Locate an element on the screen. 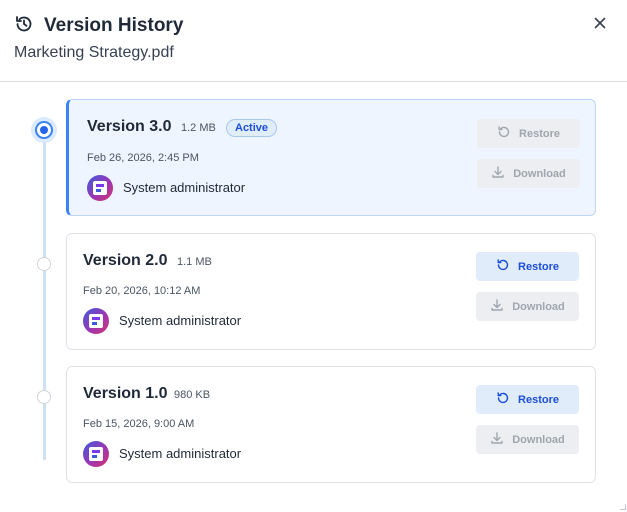 This screenshot has width=627, height=512. version-date: Feb 20, 2026, 10:12 AM is located at coordinates (142, 291).